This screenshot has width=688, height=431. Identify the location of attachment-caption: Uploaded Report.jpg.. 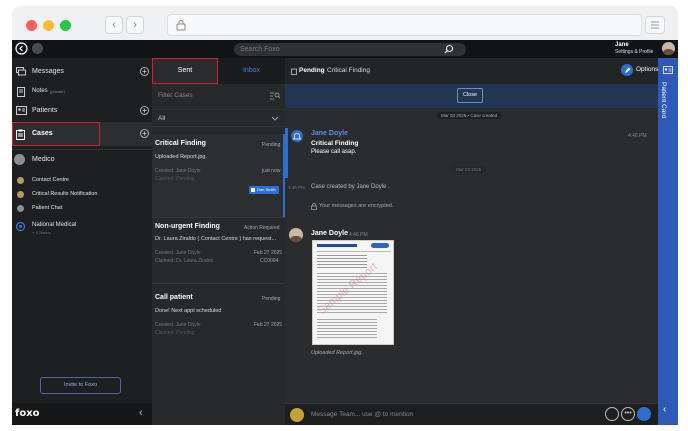
(337, 353).